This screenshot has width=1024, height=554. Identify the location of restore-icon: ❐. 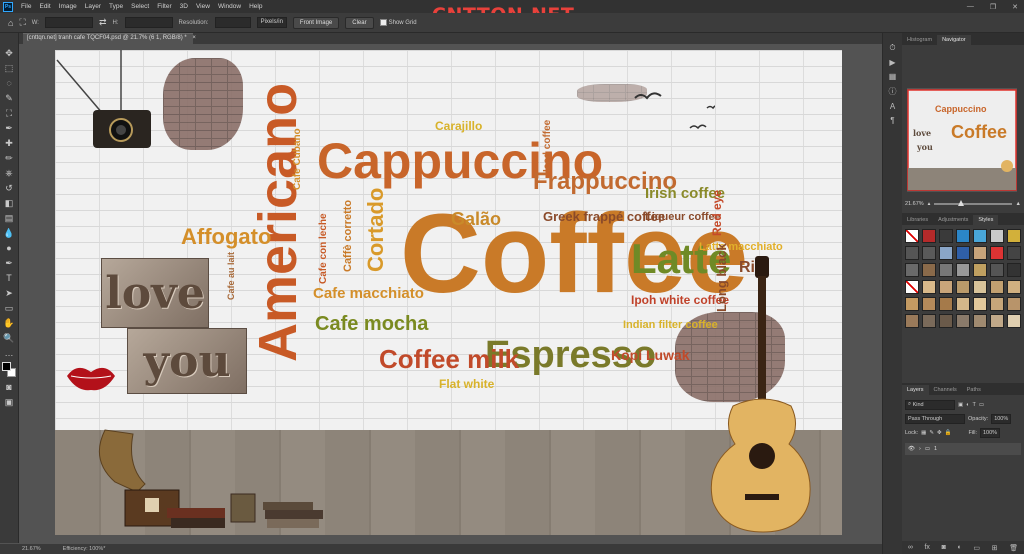
(993, 7).